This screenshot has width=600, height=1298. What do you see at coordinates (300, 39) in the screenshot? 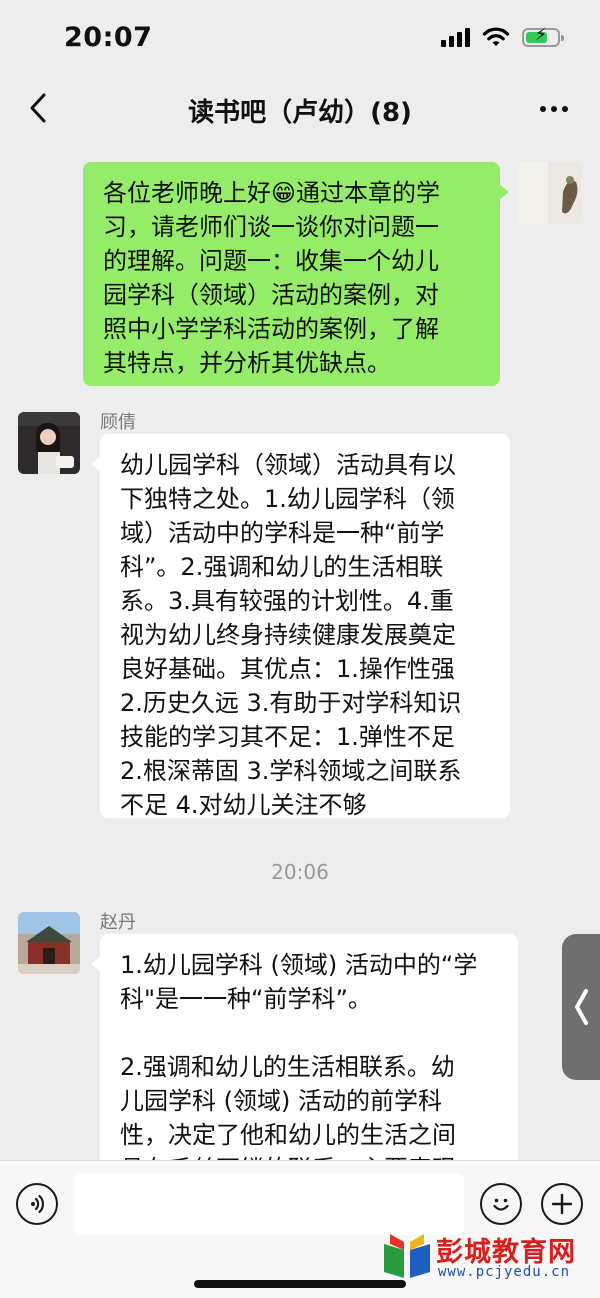
I see `status-bar: 20:07 ⚡` at bounding box center [300, 39].